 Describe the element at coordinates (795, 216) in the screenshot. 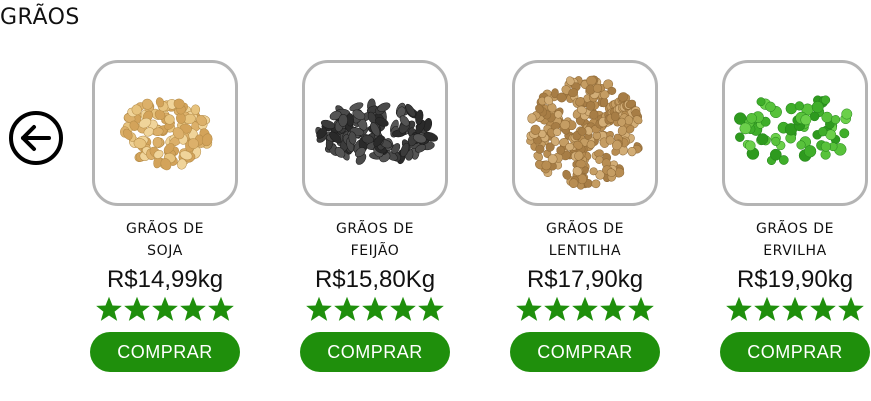

I see `product-card-ervilha: GRÃOS DE ERVILHA R$19,90kg COMPRAR` at that location.